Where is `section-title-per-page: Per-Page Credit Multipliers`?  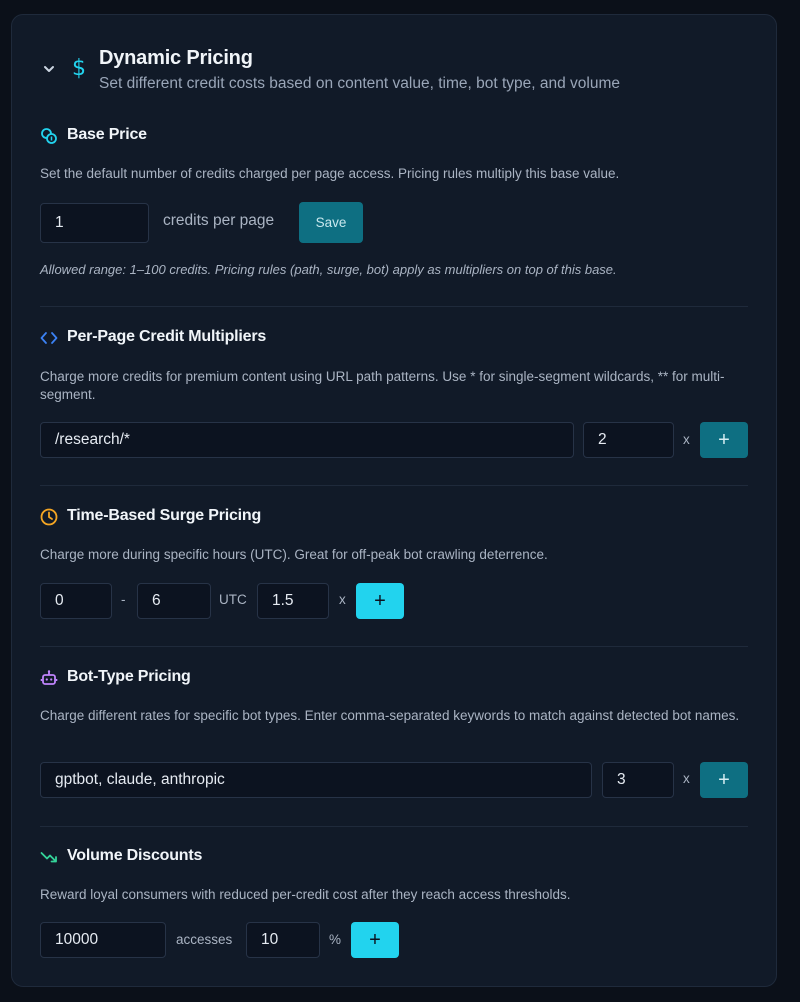
section-title-per-page: Per-Page Credit Multipliers is located at coordinates (167, 336).